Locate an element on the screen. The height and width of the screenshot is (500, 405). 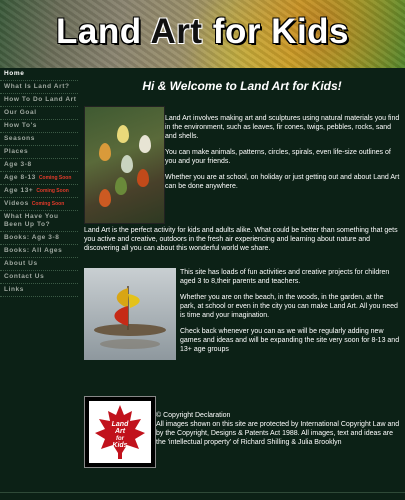
nav-home: Home is located at coordinates (39, 74).